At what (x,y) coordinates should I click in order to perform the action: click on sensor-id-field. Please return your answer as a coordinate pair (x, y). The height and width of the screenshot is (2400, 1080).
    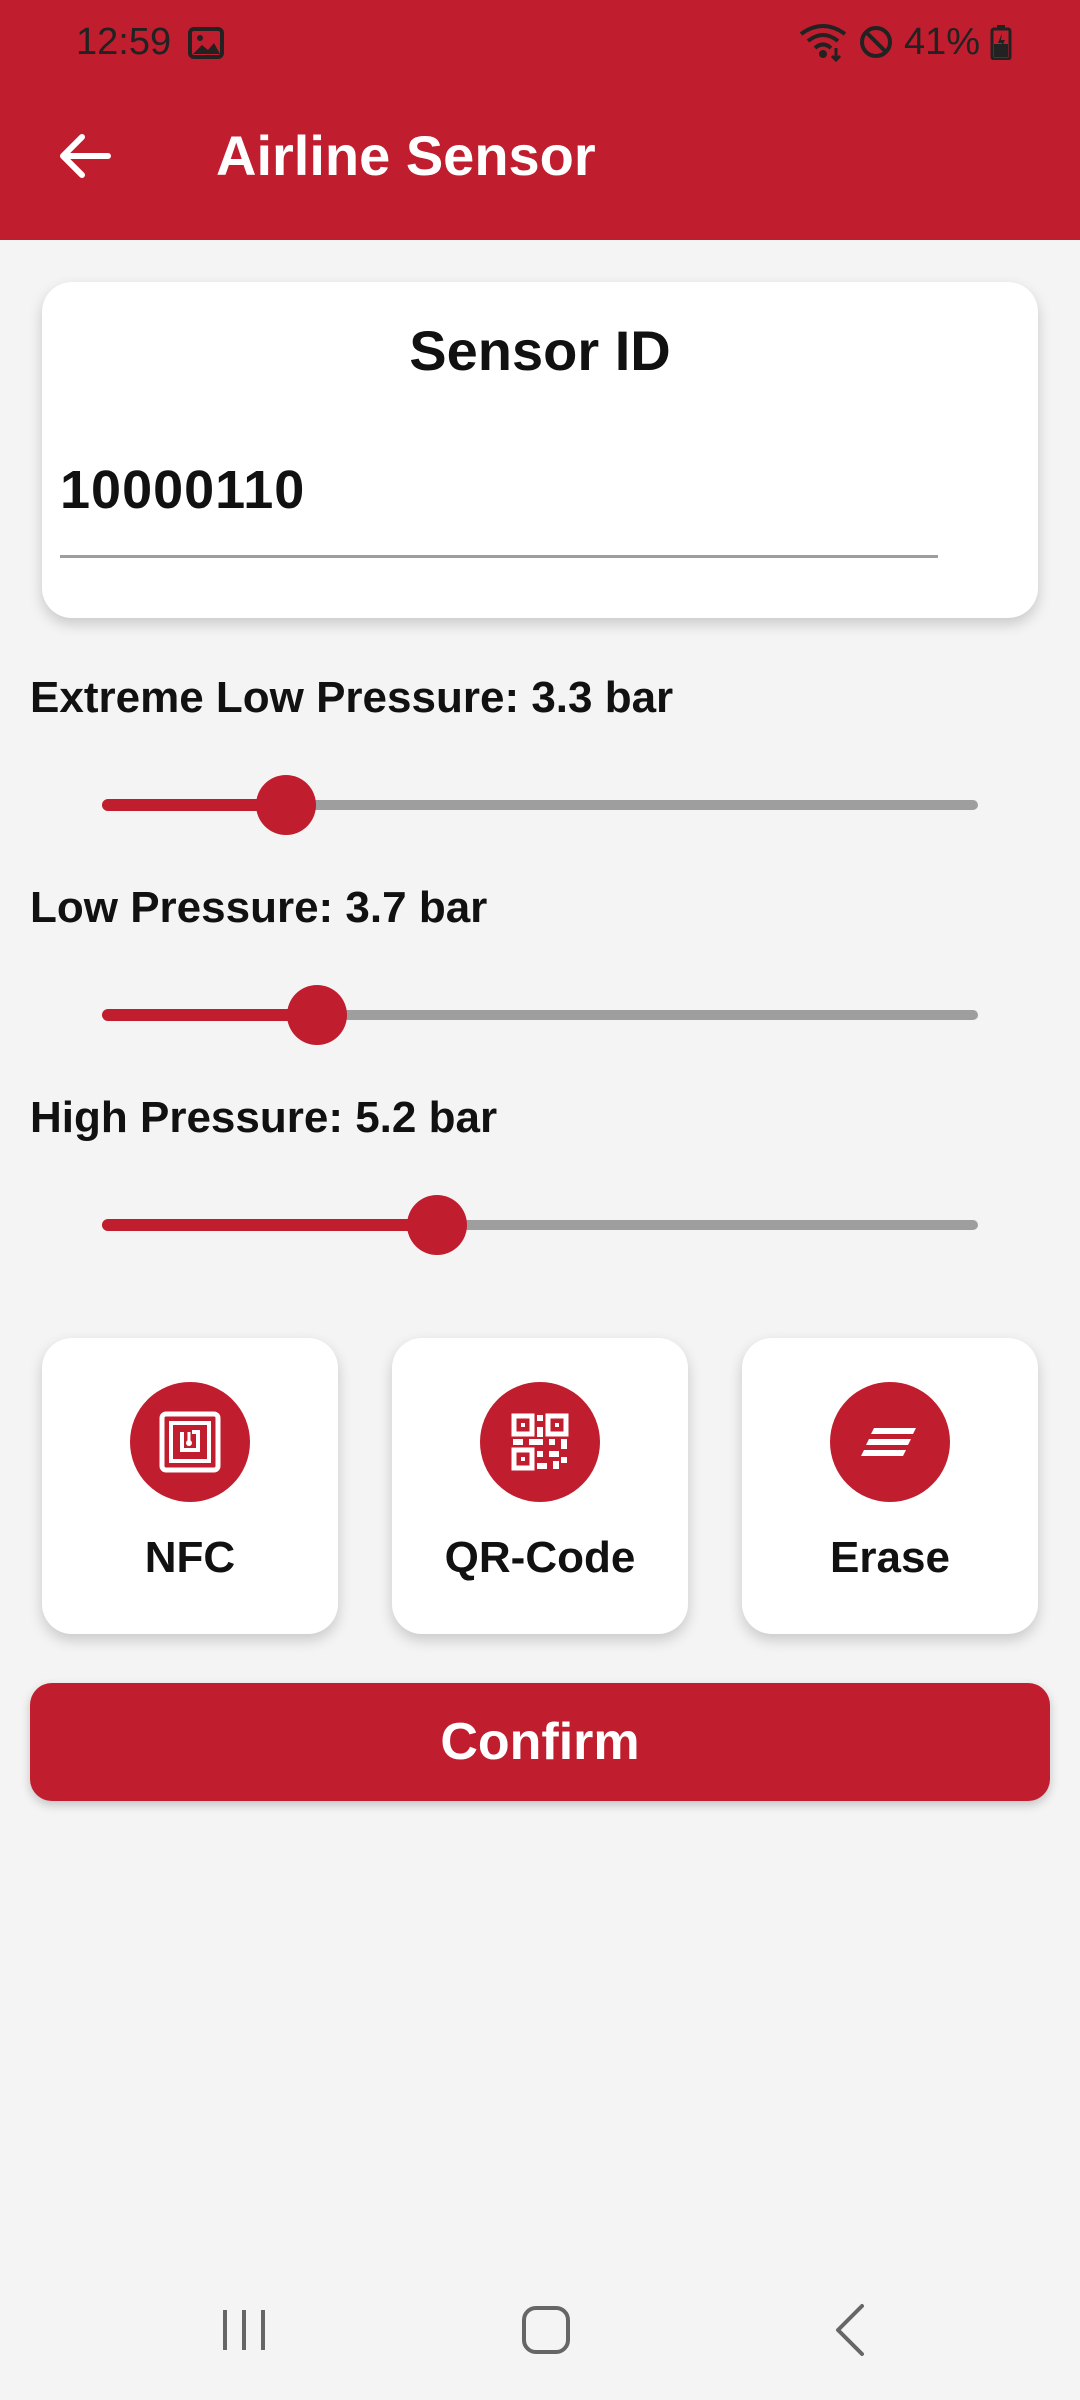
    Looking at the image, I should click on (499, 492).